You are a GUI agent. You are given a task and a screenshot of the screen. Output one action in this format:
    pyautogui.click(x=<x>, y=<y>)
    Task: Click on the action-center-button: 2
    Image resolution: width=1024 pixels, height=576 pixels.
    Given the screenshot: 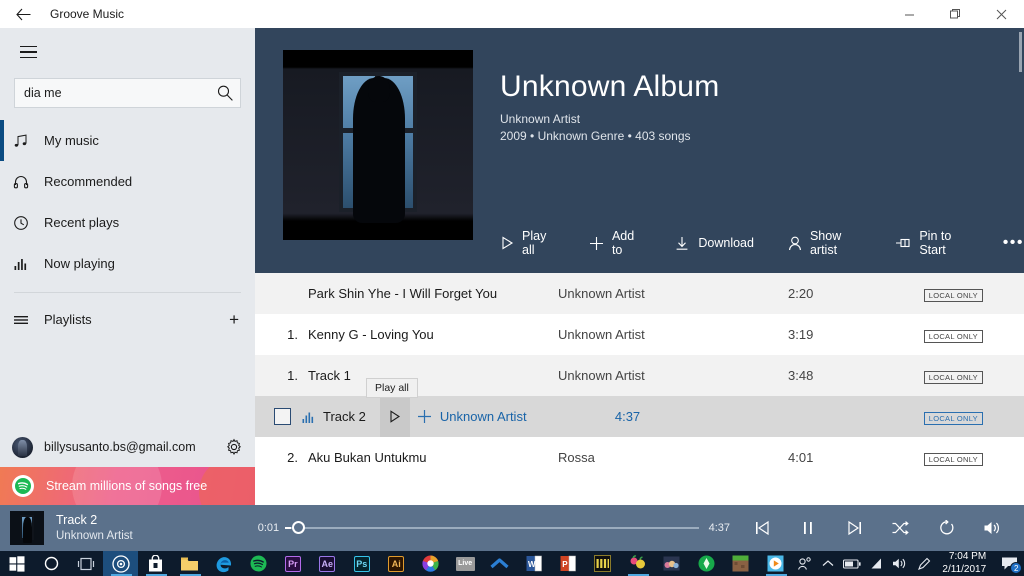 What is the action you would take?
    pyautogui.click(x=1009, y=563)
    